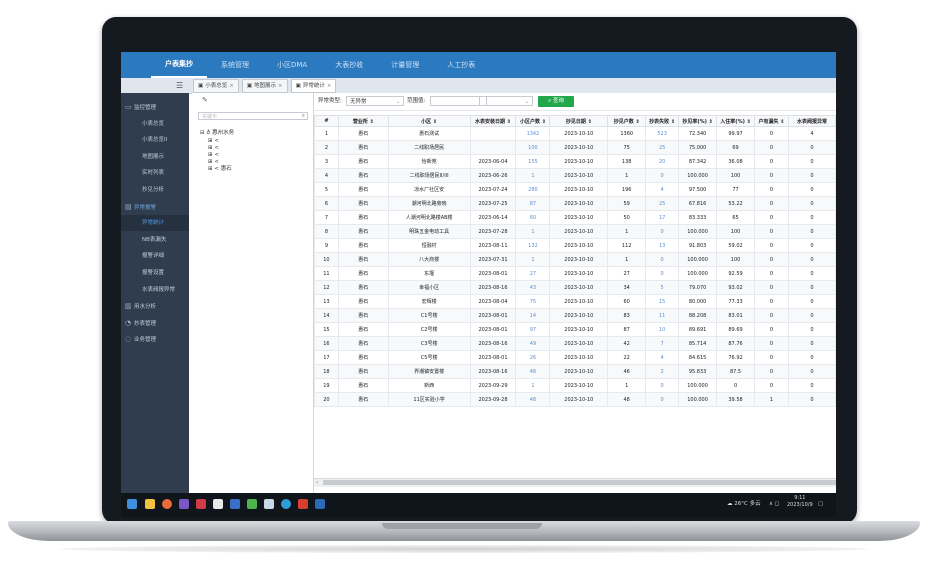  I want to click on table-row: 2 惠石 二线职场居民 100 2023-10-10 75 25 75.000 69 0 0, so click(575, 147).